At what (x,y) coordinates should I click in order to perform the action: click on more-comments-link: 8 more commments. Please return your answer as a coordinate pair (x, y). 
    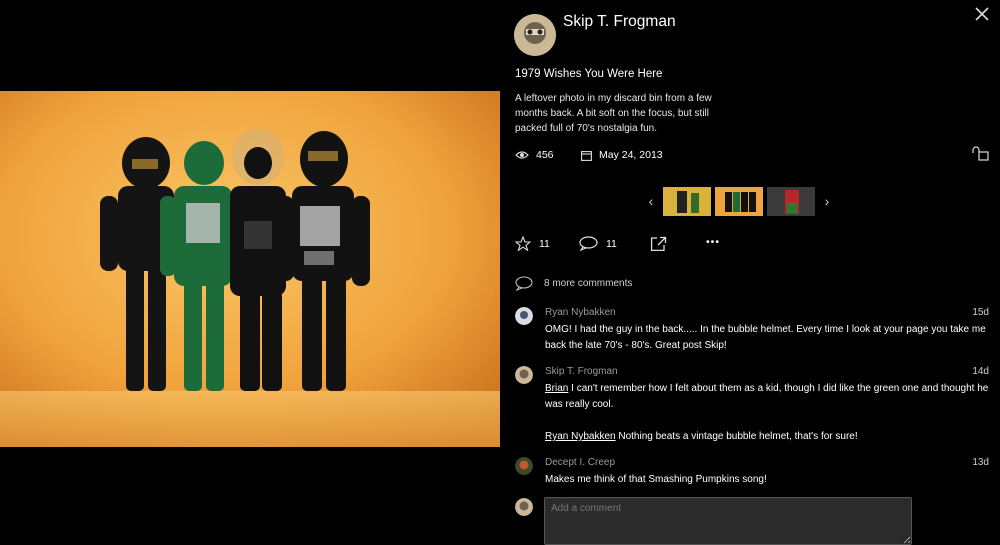
    Looking at the image, I should click on (573, 283).